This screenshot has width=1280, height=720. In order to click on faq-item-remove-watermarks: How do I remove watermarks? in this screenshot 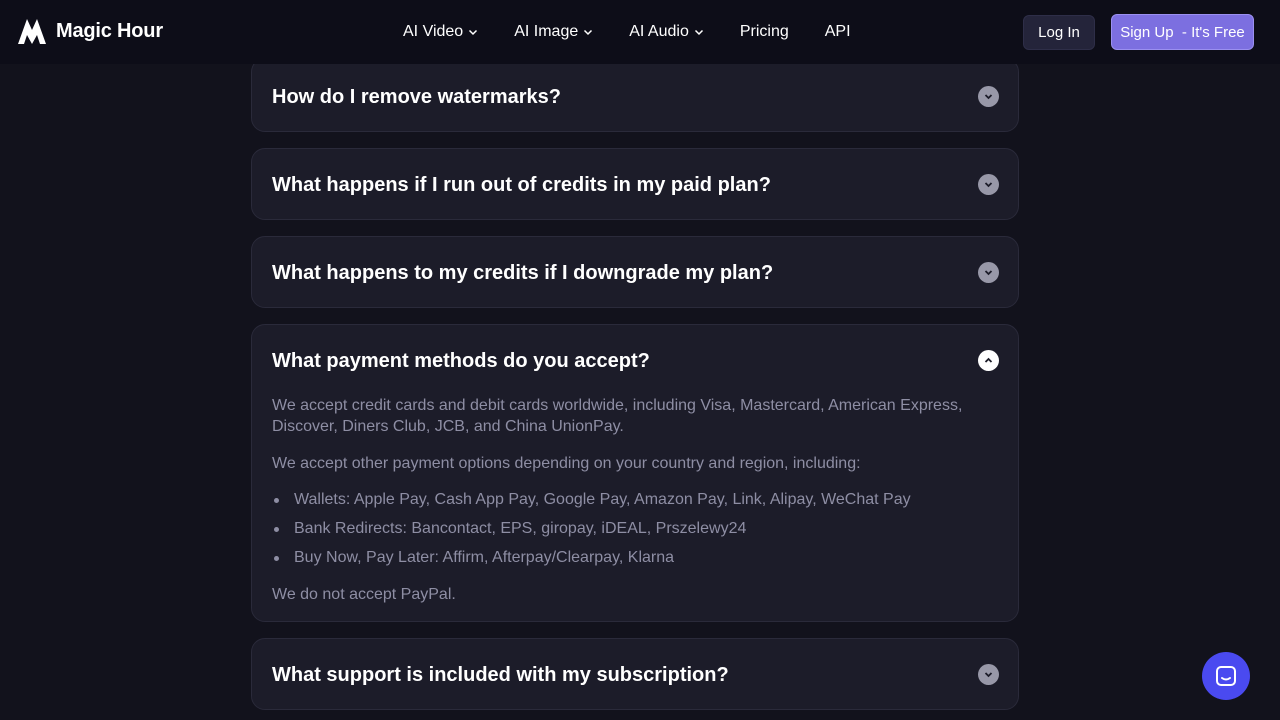, I will do `click(635, 95)`.